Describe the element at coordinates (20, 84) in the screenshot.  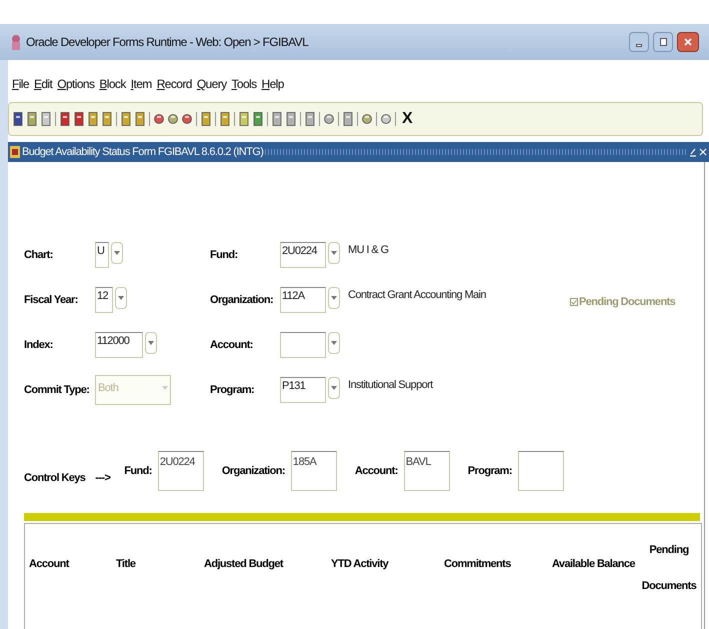
I see `menu-item: File` at that location.